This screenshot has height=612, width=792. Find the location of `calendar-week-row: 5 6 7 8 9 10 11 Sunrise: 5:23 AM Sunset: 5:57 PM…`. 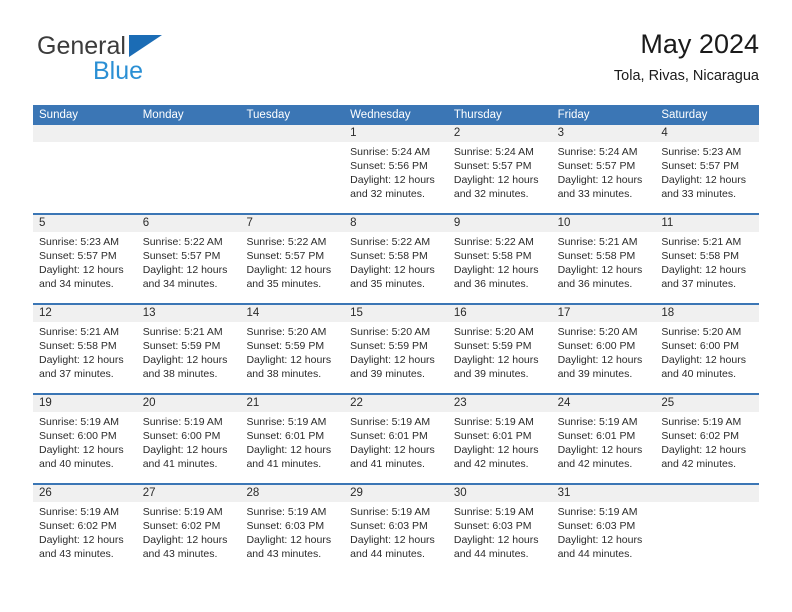

calendar-week-row: 5 6 7 8 9 10 11 Sunrise: 5:23 AM Sunset: 5:57 PM… is located at coordinates (396, 258).